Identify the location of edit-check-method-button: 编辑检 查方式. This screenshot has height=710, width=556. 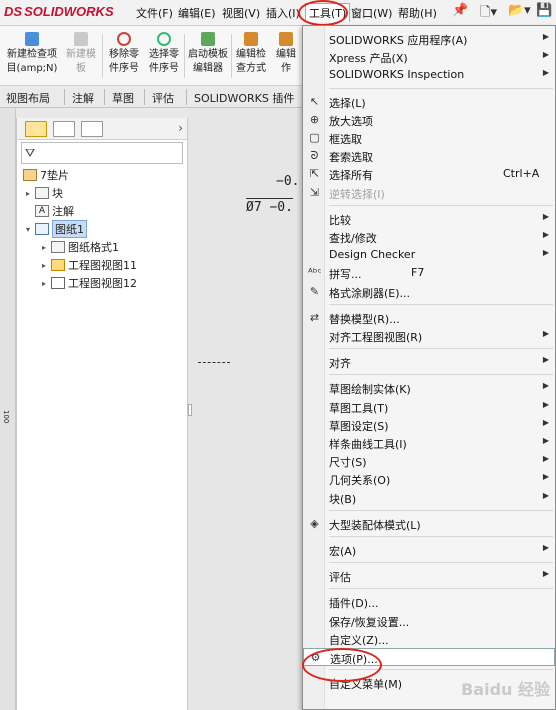
(251, 54).